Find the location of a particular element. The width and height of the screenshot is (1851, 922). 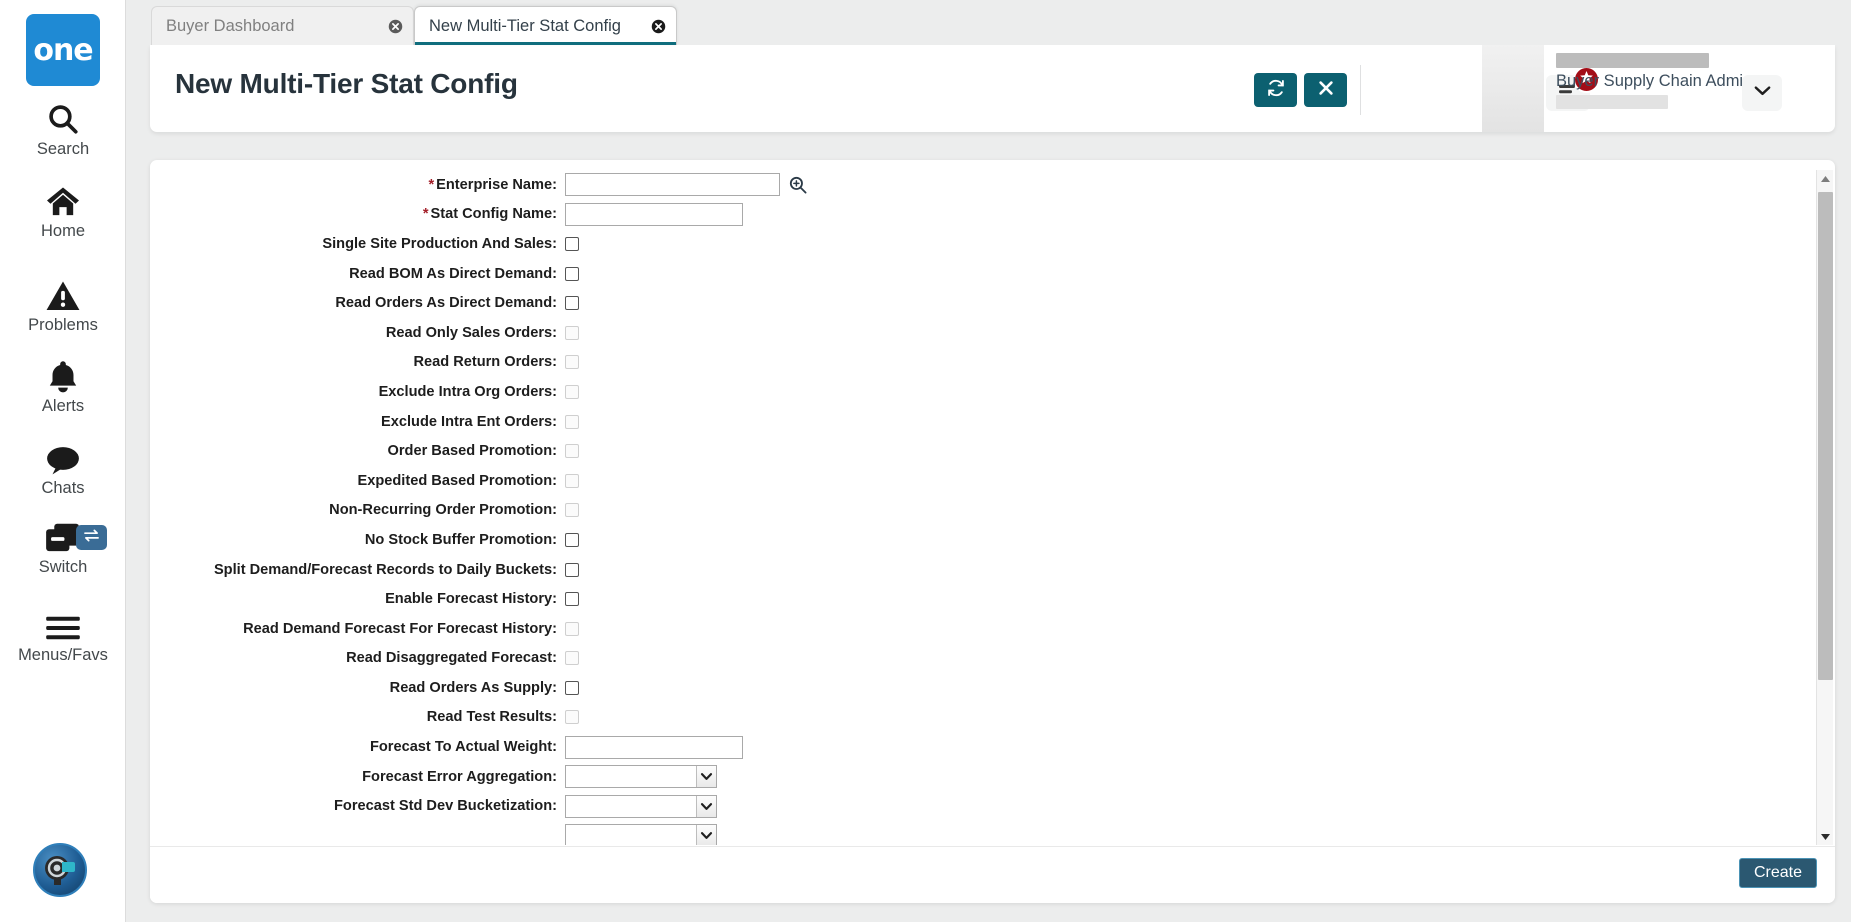

header-divider is located at coordinates (1360, 90).